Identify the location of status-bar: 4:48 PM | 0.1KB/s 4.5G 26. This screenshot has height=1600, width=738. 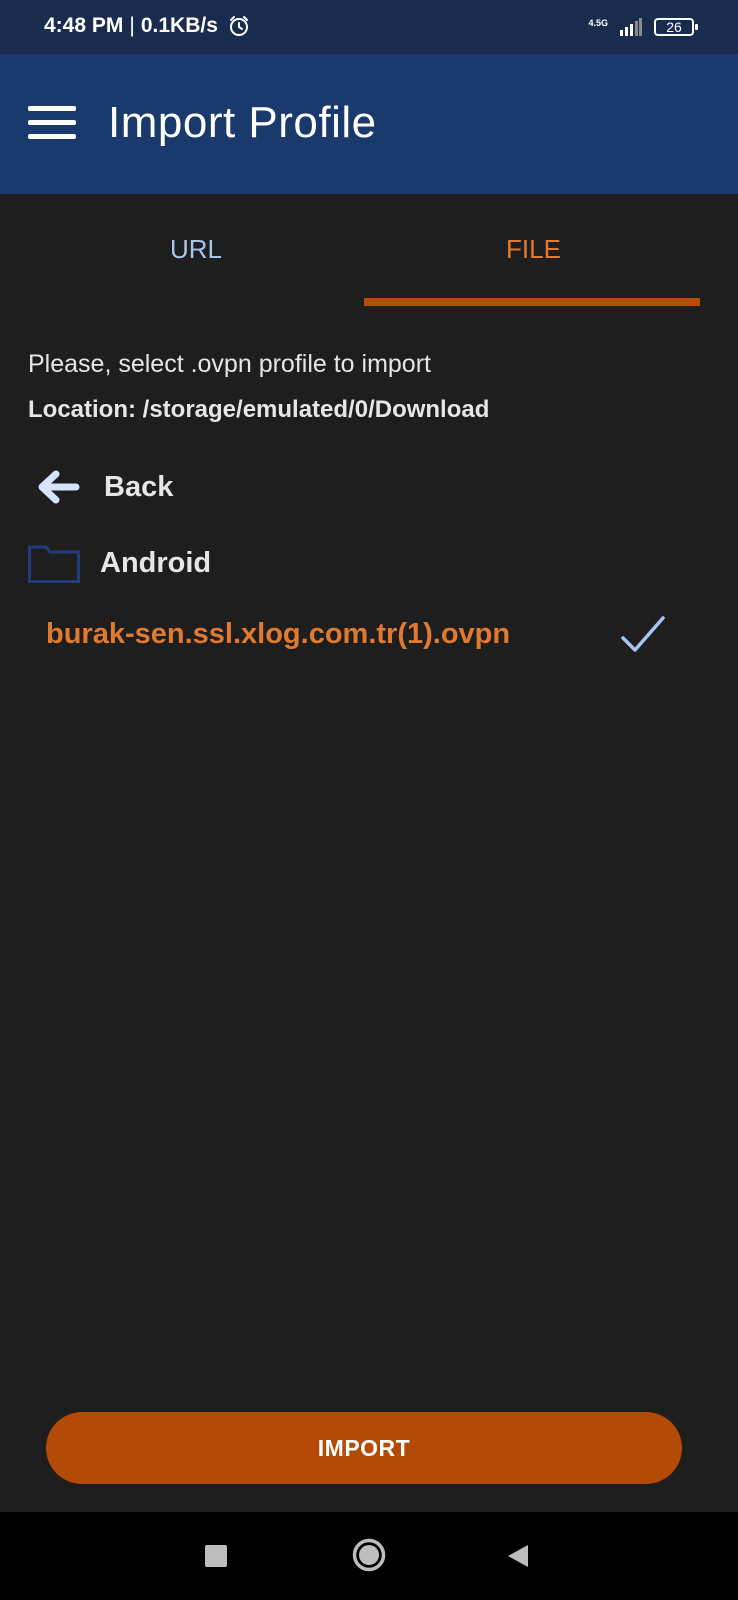
(369, 27).